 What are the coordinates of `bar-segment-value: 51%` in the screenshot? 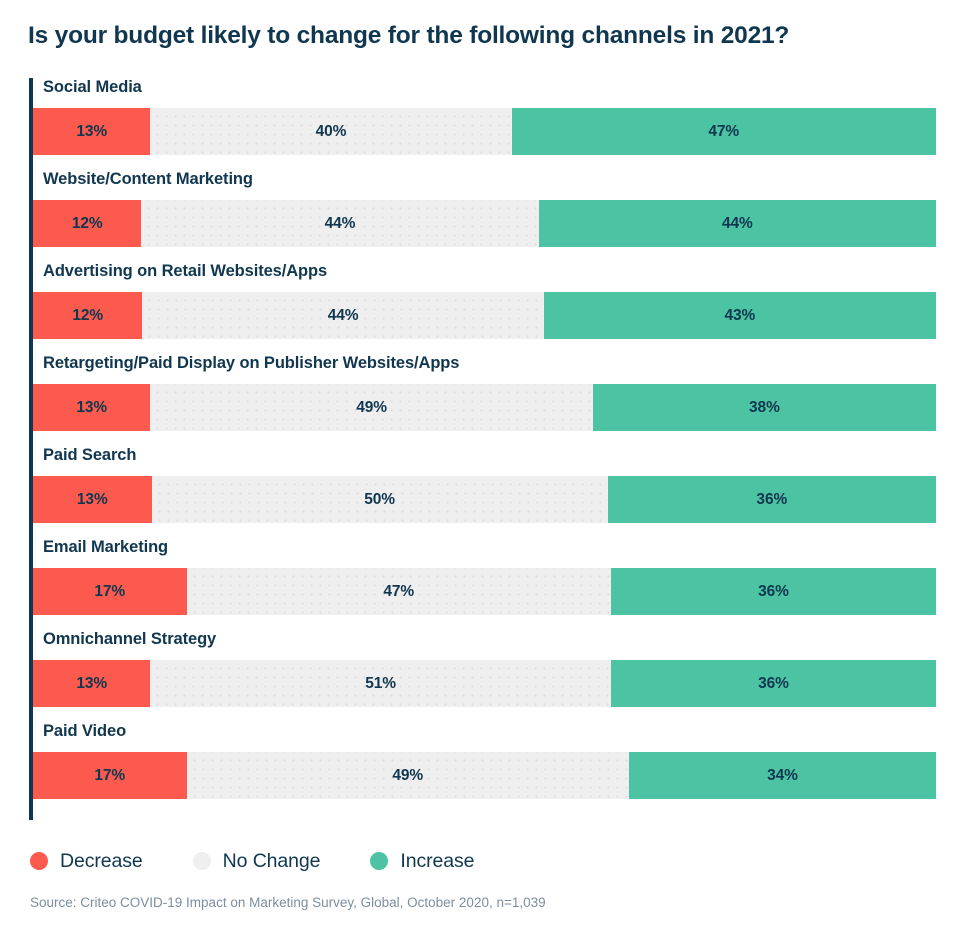 It's located at (380, 683).